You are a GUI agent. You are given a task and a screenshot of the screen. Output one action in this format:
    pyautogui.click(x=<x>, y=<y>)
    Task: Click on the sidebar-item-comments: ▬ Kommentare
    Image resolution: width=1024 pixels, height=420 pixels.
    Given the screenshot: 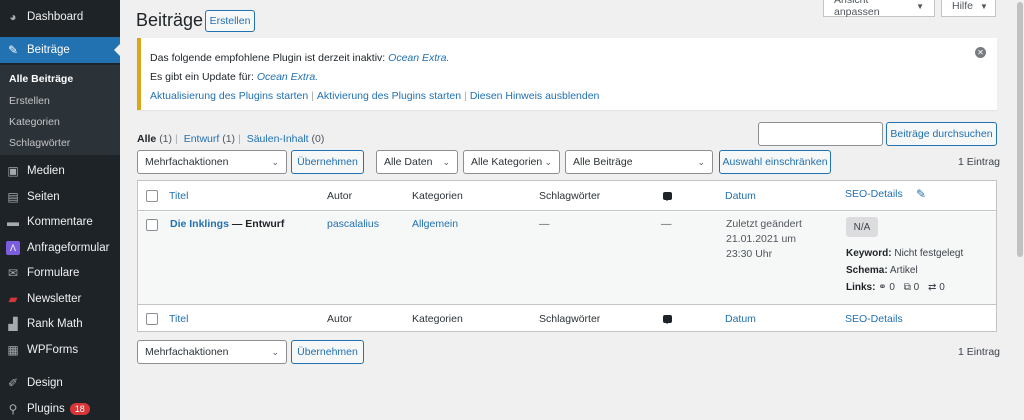 What is the action you would take?
    pyautogui.click(x=60, y=222)
    